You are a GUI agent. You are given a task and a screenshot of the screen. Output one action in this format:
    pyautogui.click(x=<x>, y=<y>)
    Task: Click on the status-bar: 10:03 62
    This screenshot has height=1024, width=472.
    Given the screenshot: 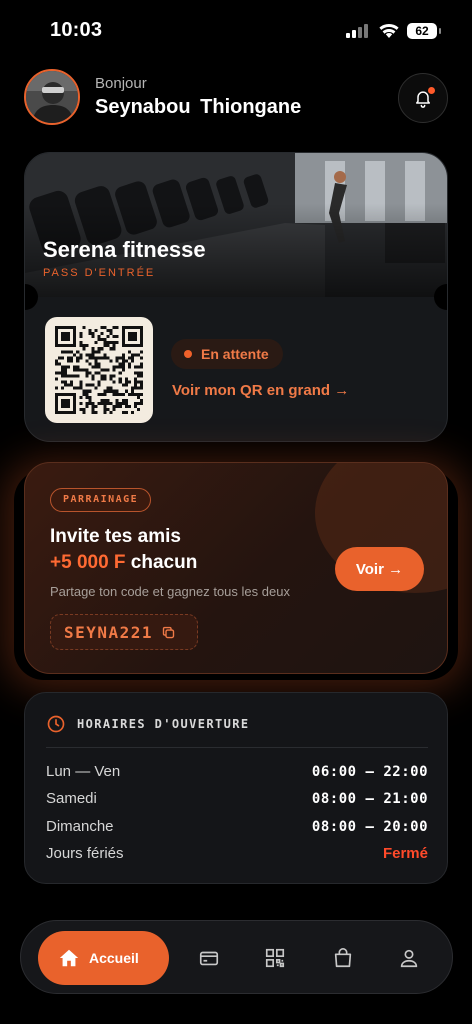 What is the action you would take?
    pyautogui.click(x=236, y=30)
    